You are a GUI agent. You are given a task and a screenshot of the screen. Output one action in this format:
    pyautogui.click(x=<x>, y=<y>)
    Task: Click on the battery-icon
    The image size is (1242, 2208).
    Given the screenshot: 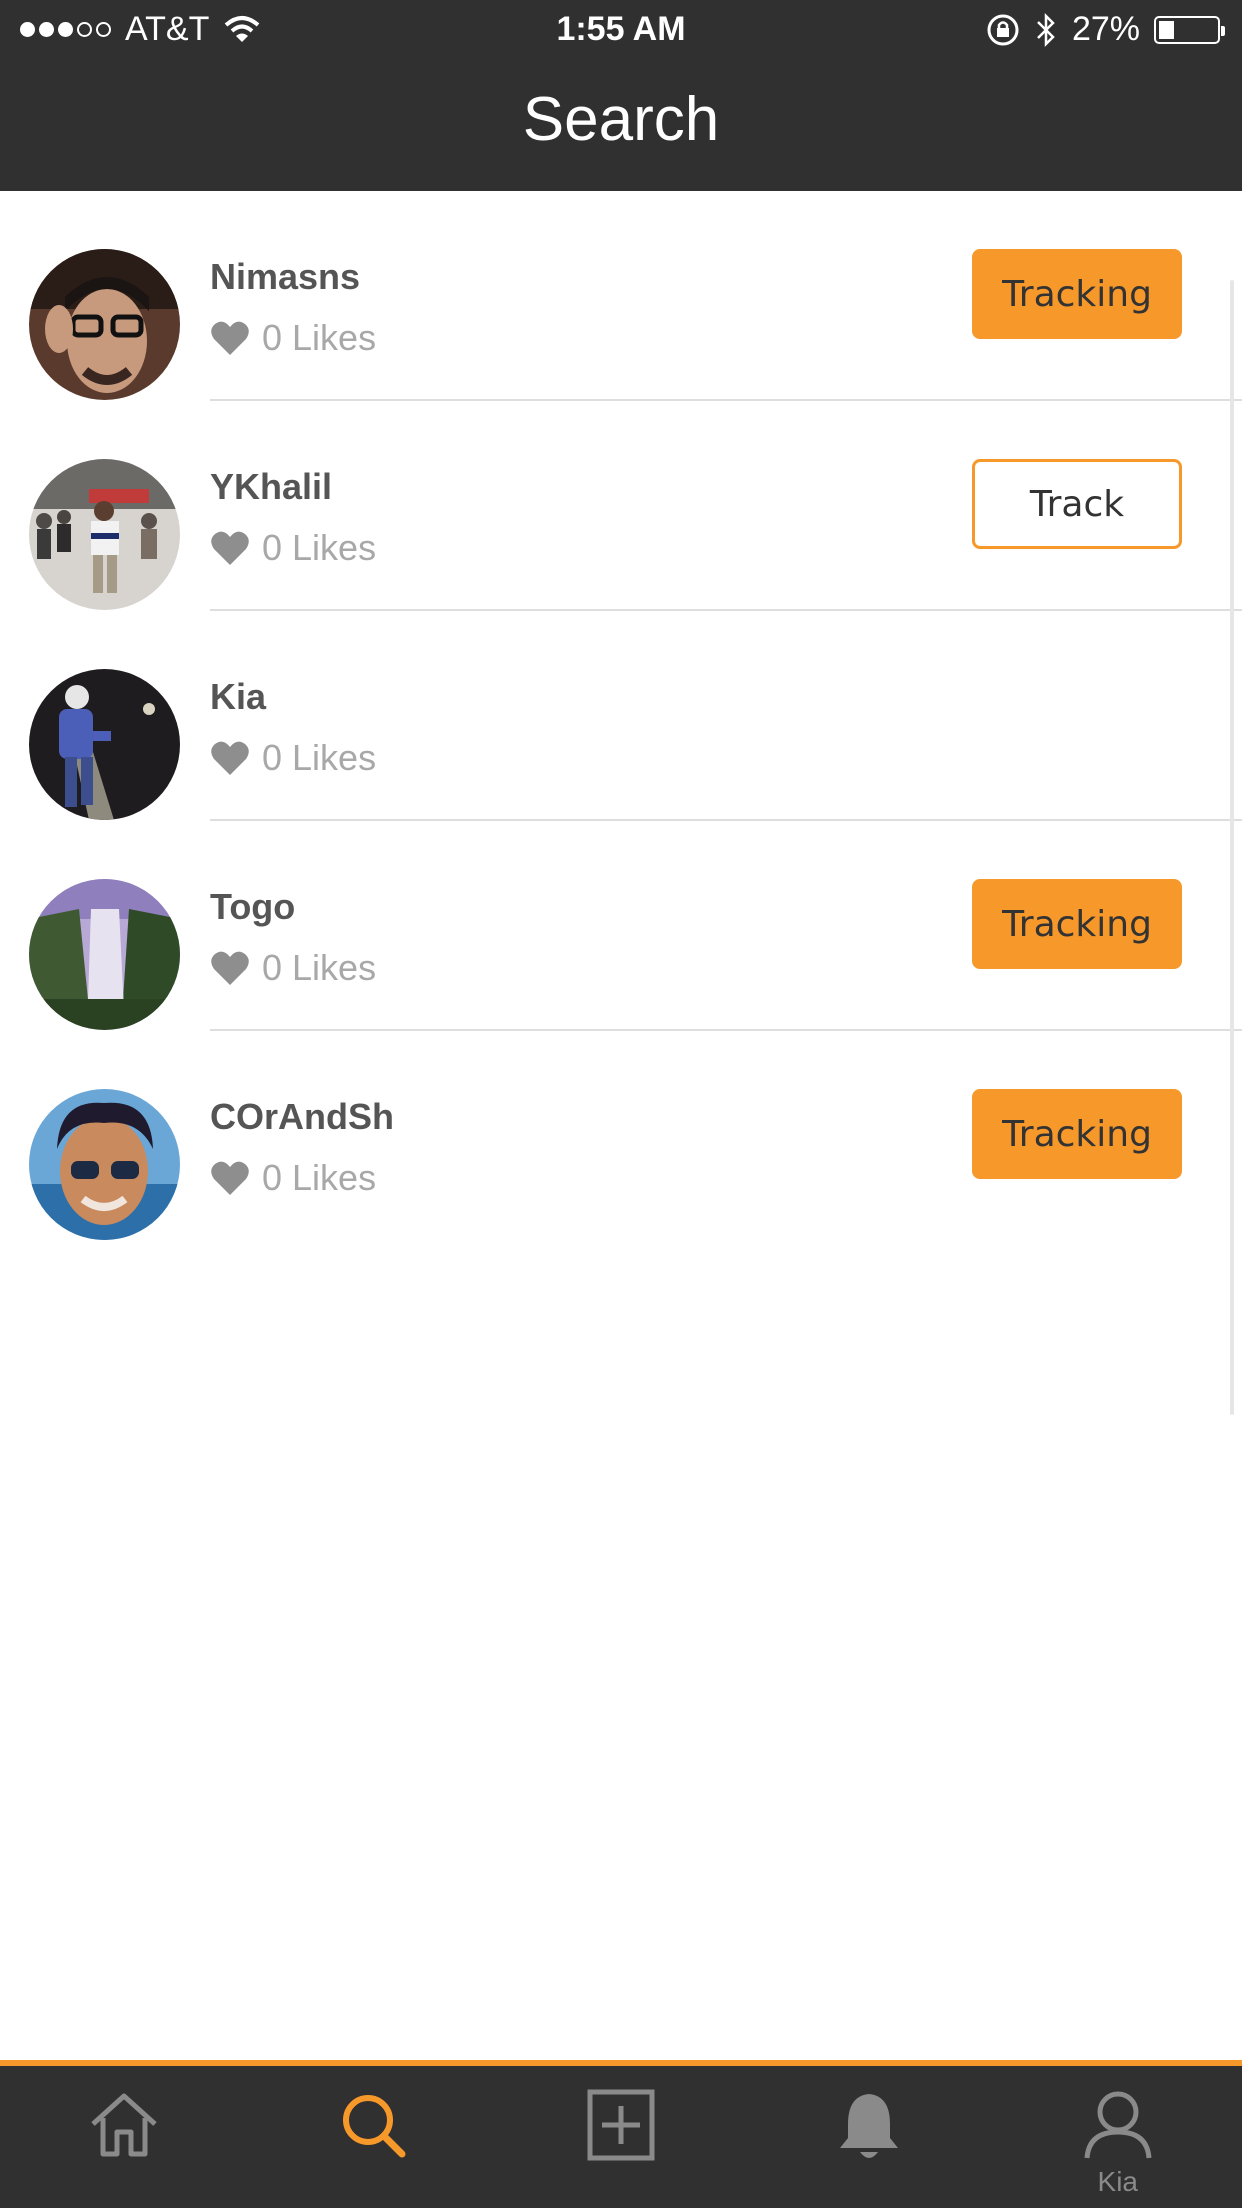 What is the action you would take?
    pyautogui.click(x=1189, y=29)
    